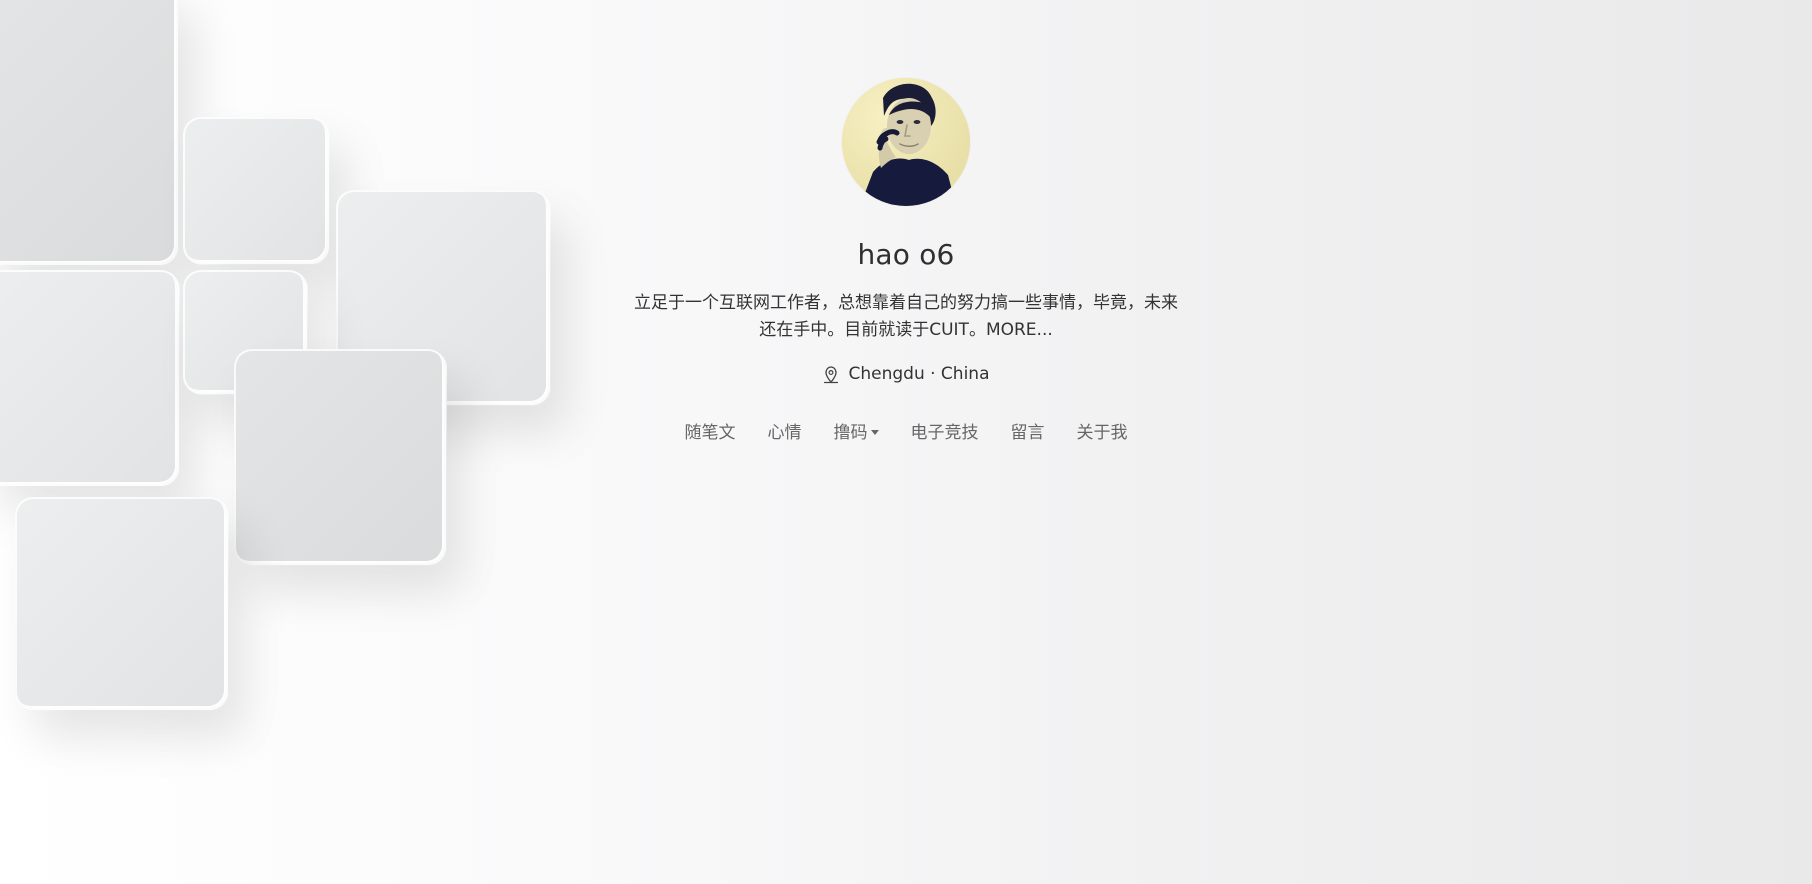 The height and width of the screenshot is (884, 1812). I want to click on nav-item-label: 留言, so click(1027, 433).